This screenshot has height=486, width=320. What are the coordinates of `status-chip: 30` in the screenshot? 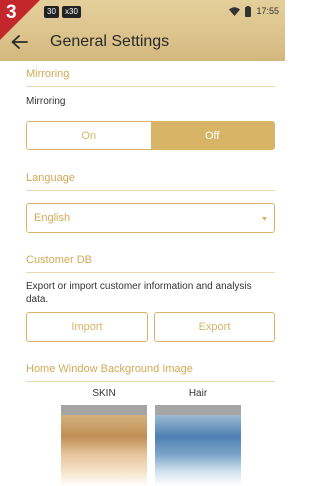 It's located at (51, 12).